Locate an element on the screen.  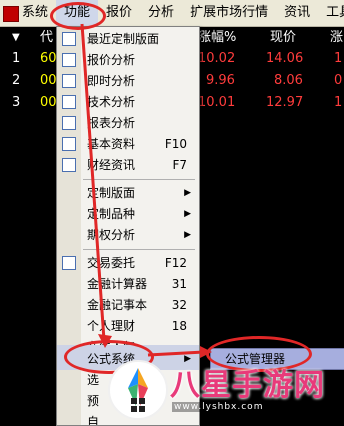
menu-item-custom-symbols: 定制品种 ▶ is located at coordinates (128, 214).